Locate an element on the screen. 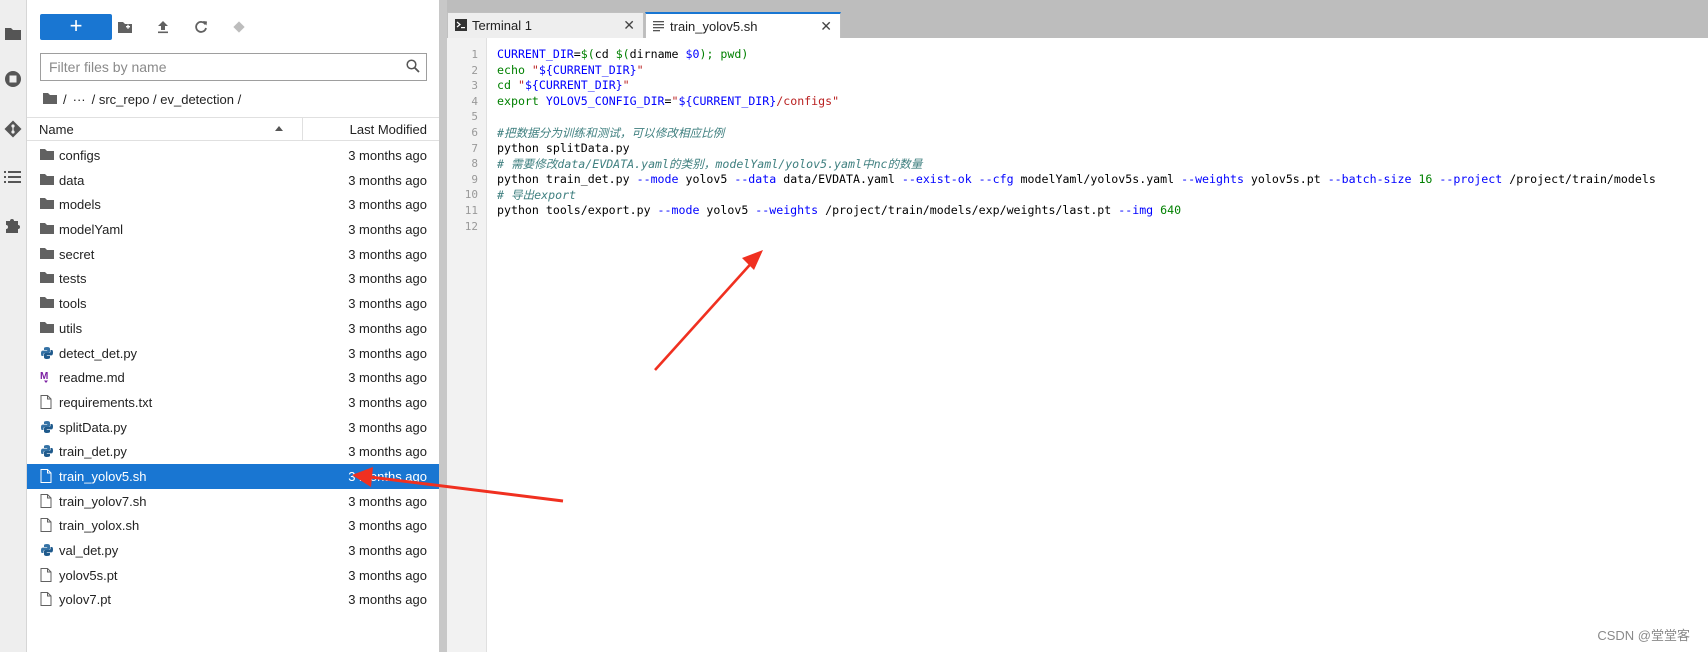 The image size is (1708, 652). file-row: val_det.py 3 months ago is located at coordinates (233, 550).